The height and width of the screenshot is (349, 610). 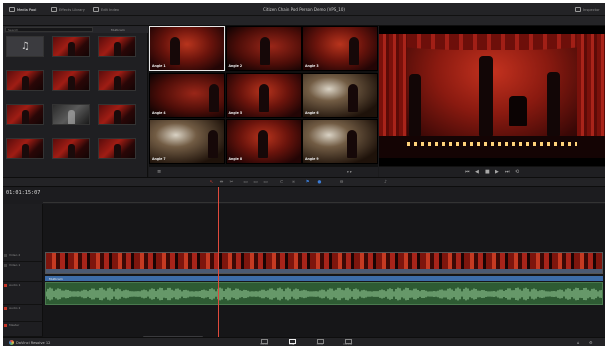 I want to click on multicam-angle: Angle 5, so click(x=263, y=95).